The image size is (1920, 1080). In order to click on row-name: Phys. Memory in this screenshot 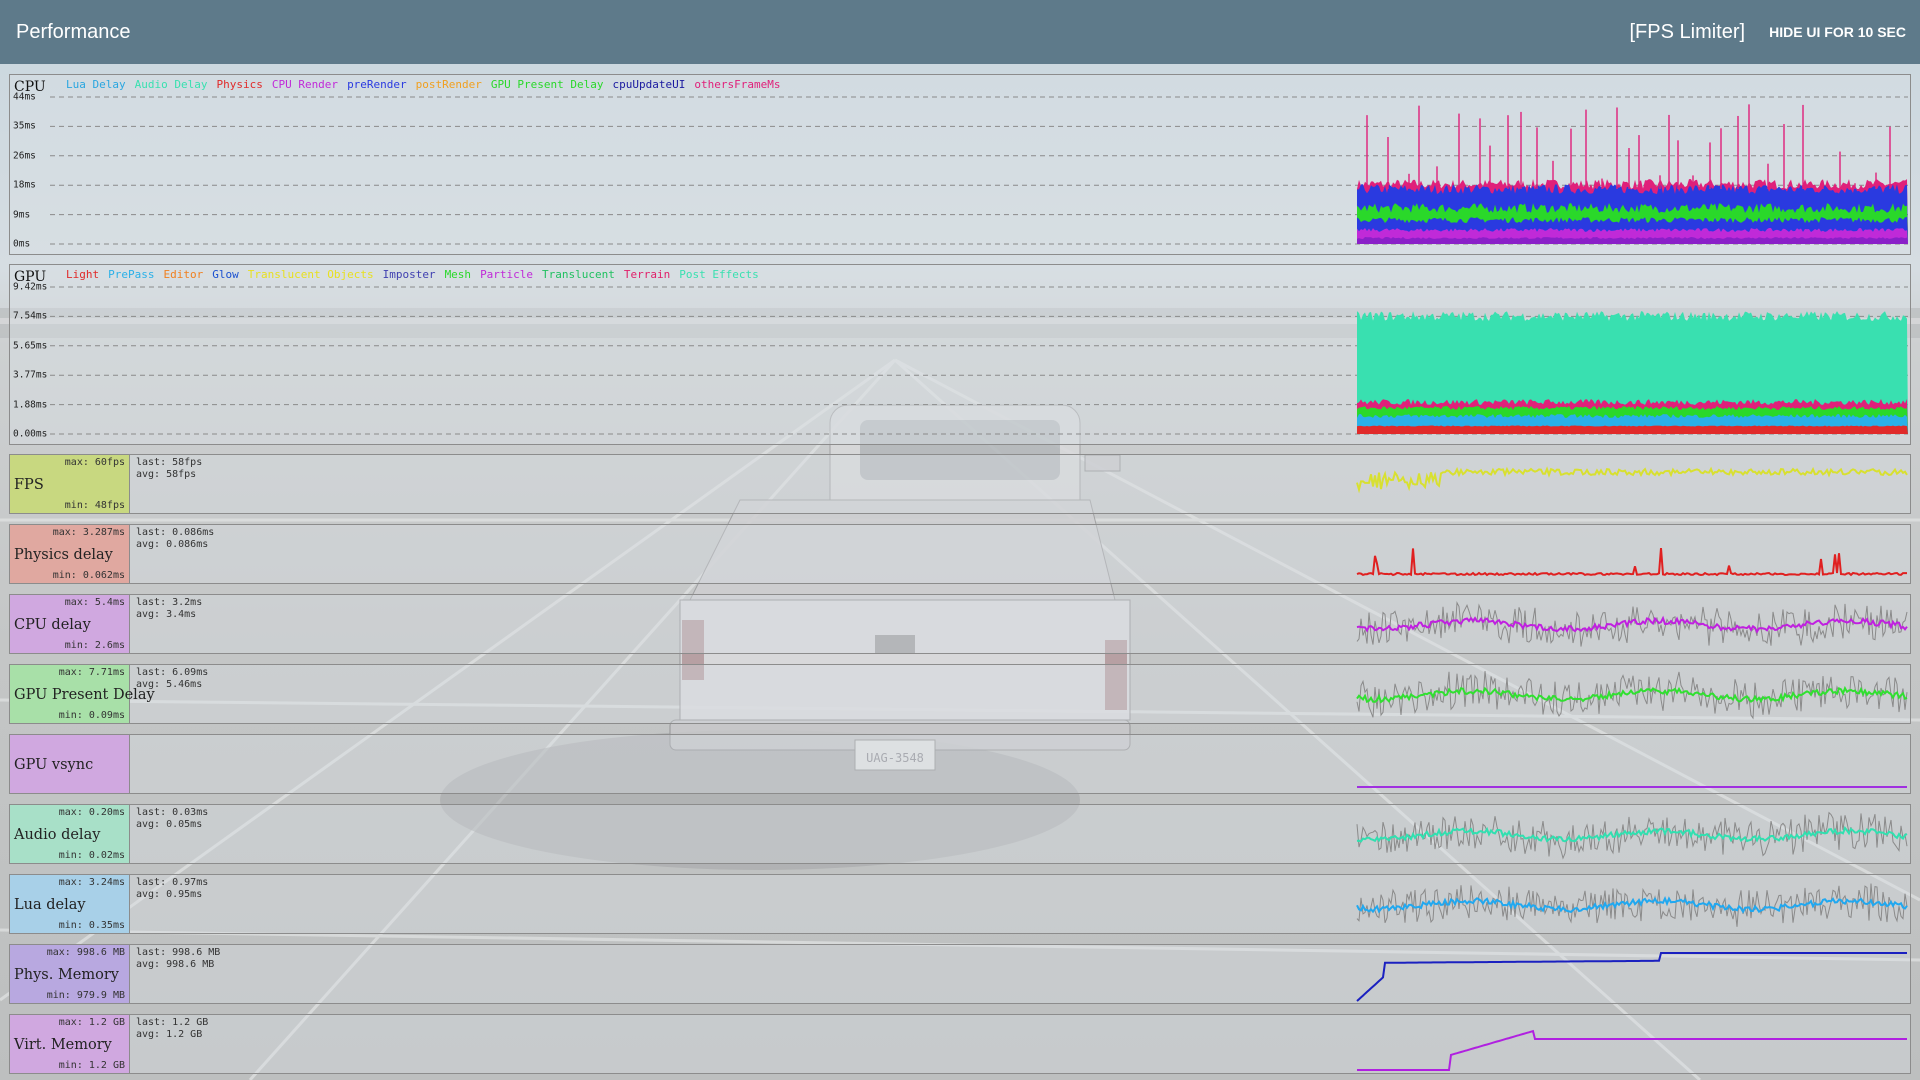, I will do `click(66, 975)`.